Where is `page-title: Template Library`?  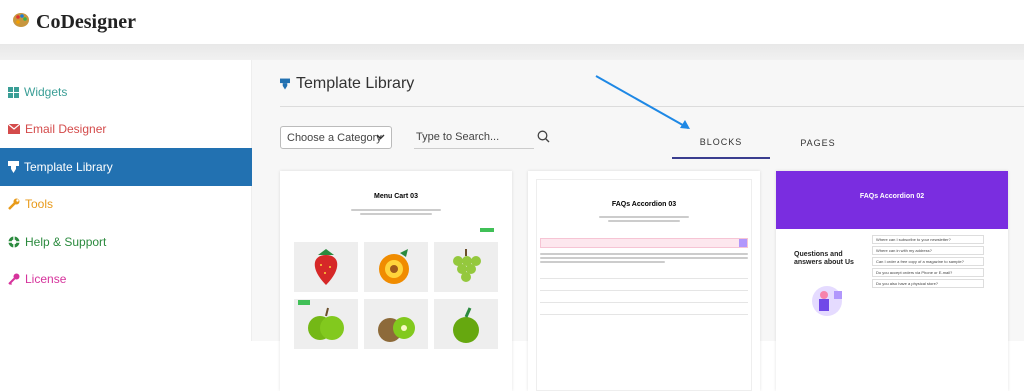
page-title: Template Library is located at coordinates (347, 84).